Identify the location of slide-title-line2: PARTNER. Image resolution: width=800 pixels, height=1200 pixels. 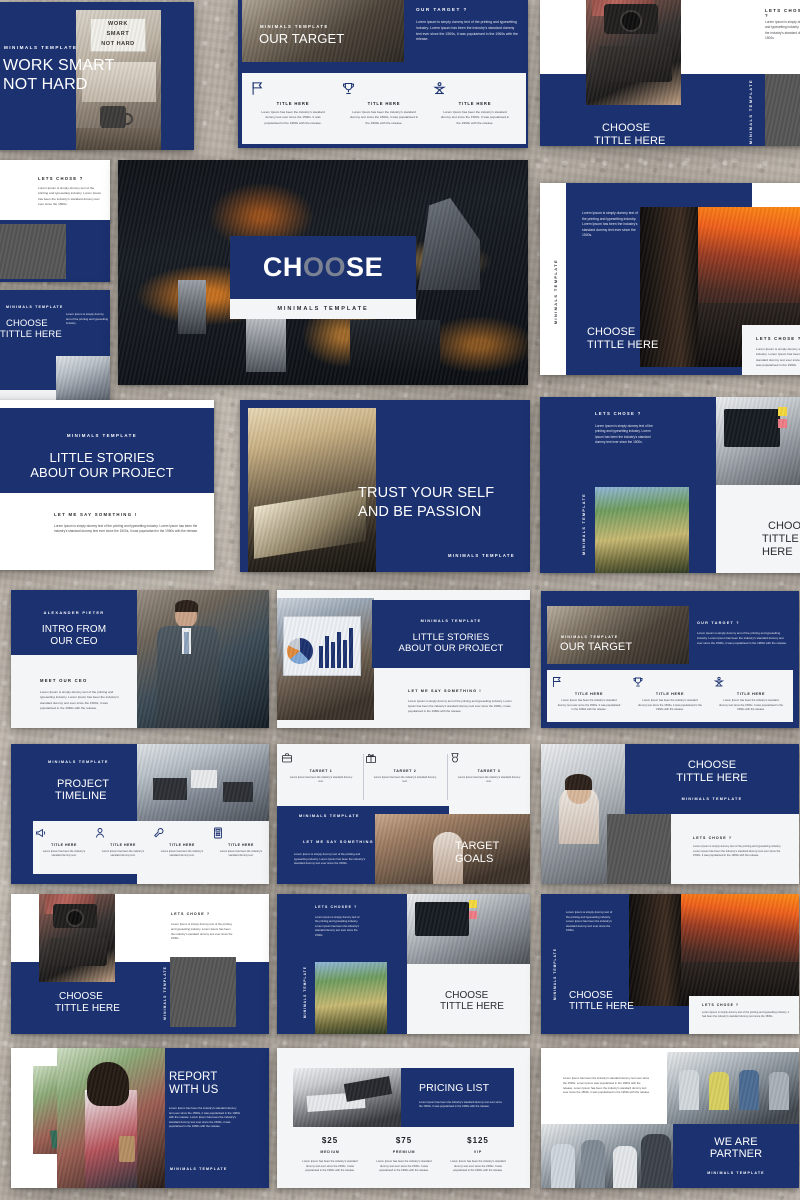
(736, 1154).